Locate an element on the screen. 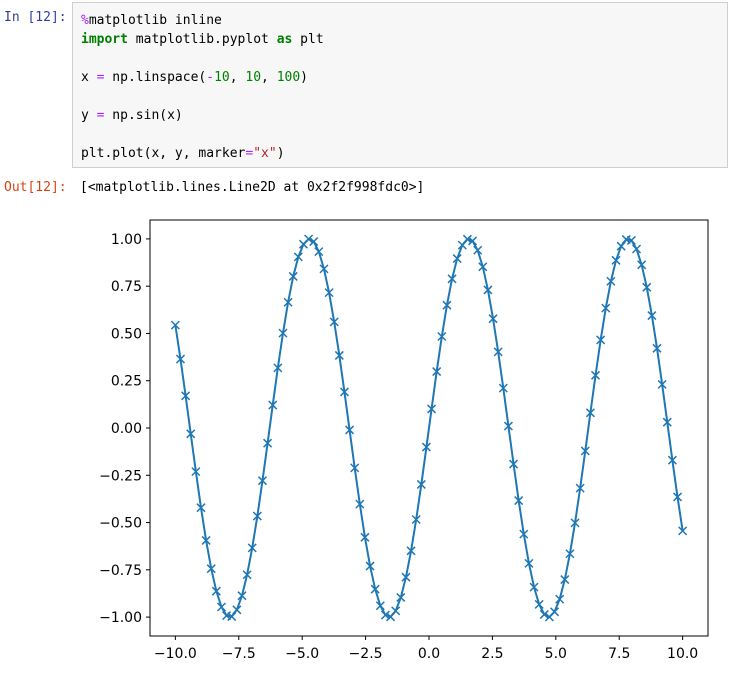 This screenshot has height=675, width=731. code-line: x = np.linspace(-10, 10, 100) is located at coordinates (202, 77).